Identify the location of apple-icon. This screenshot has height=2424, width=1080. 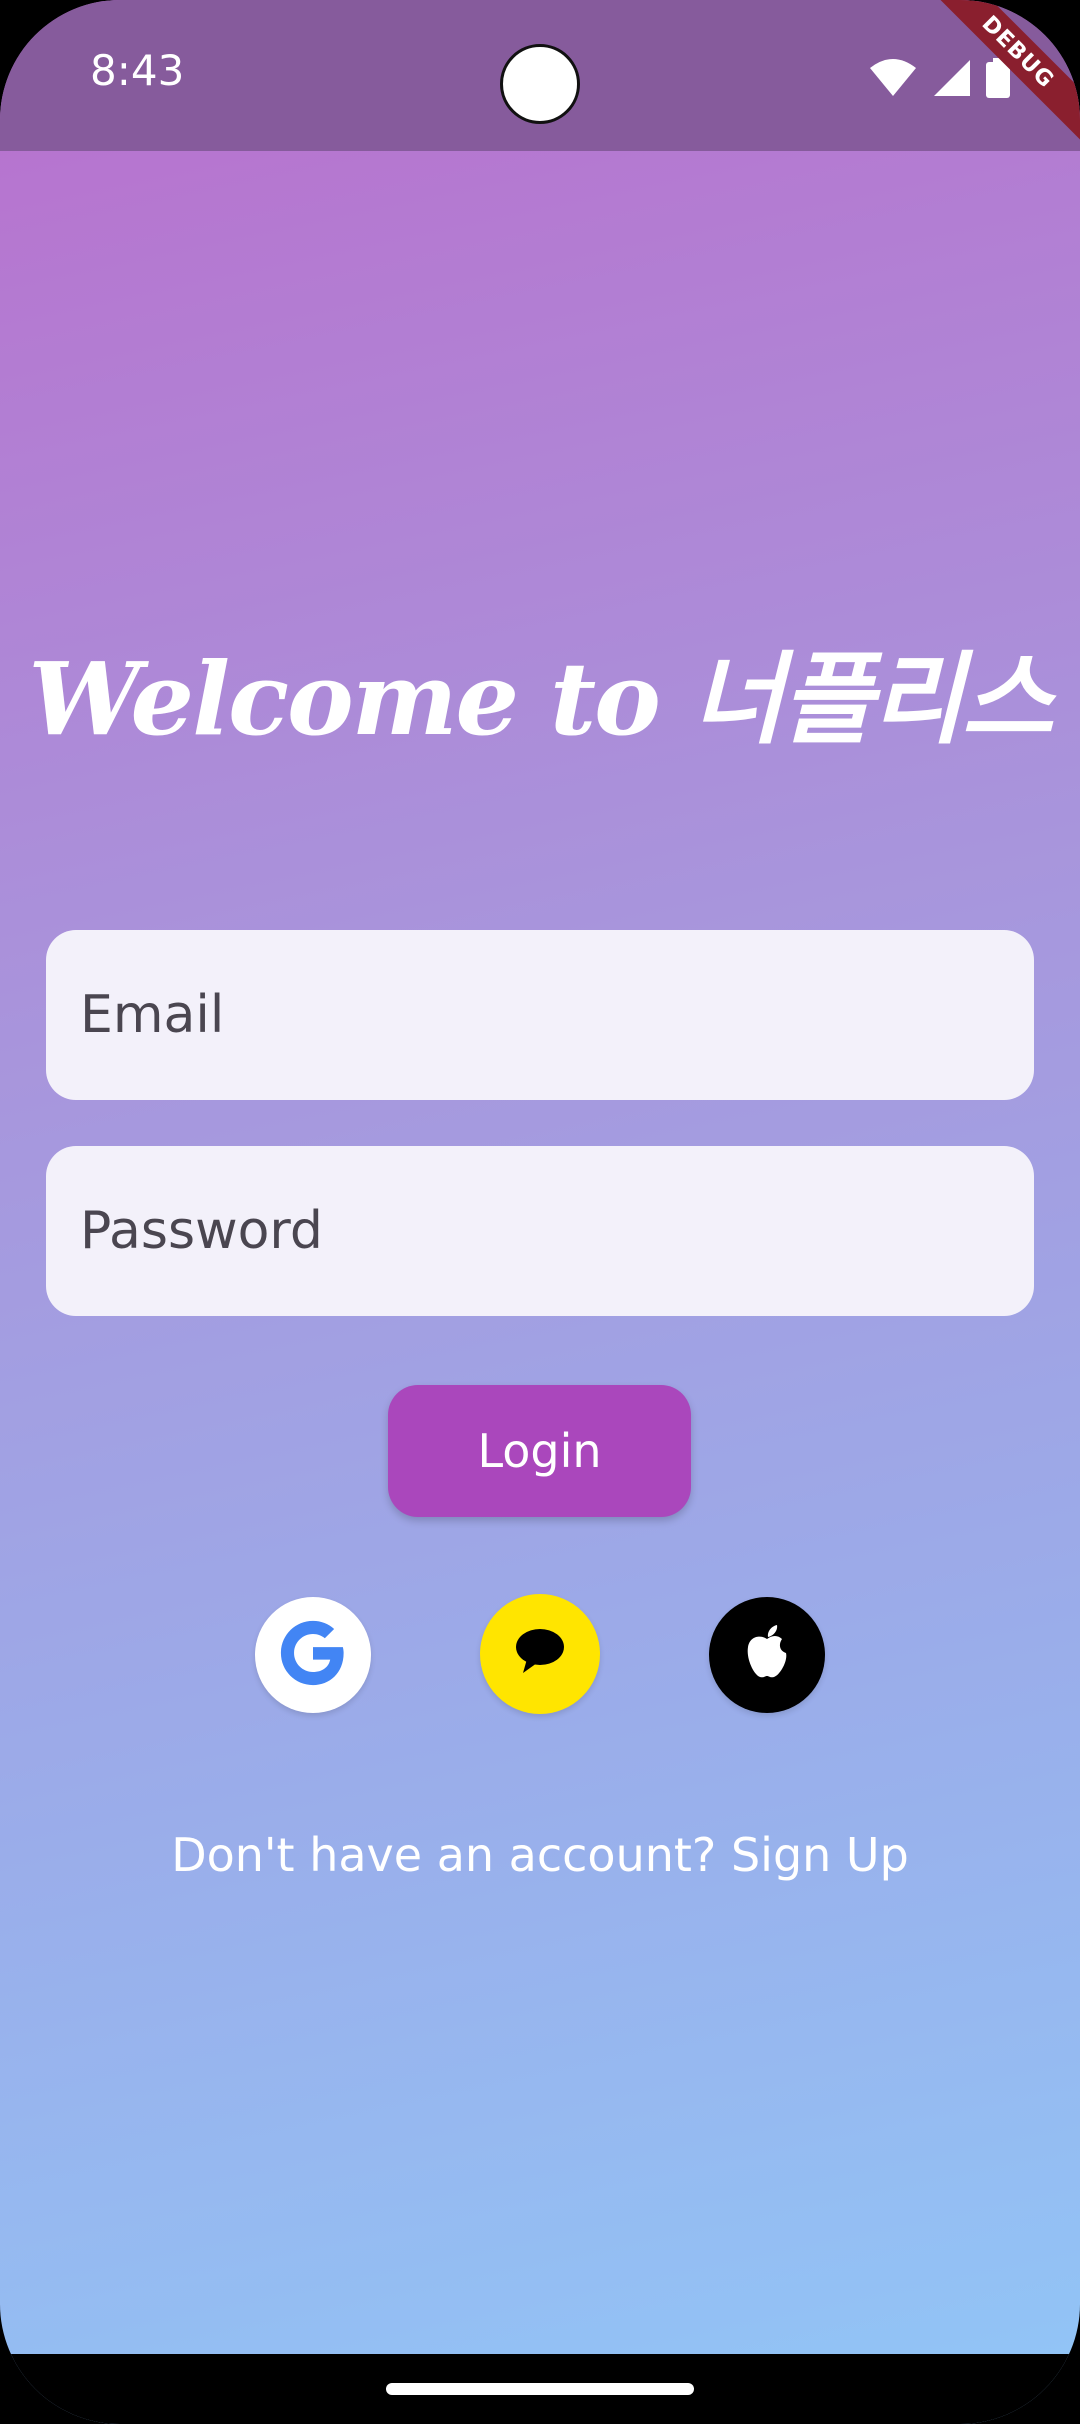
(767, 1655).